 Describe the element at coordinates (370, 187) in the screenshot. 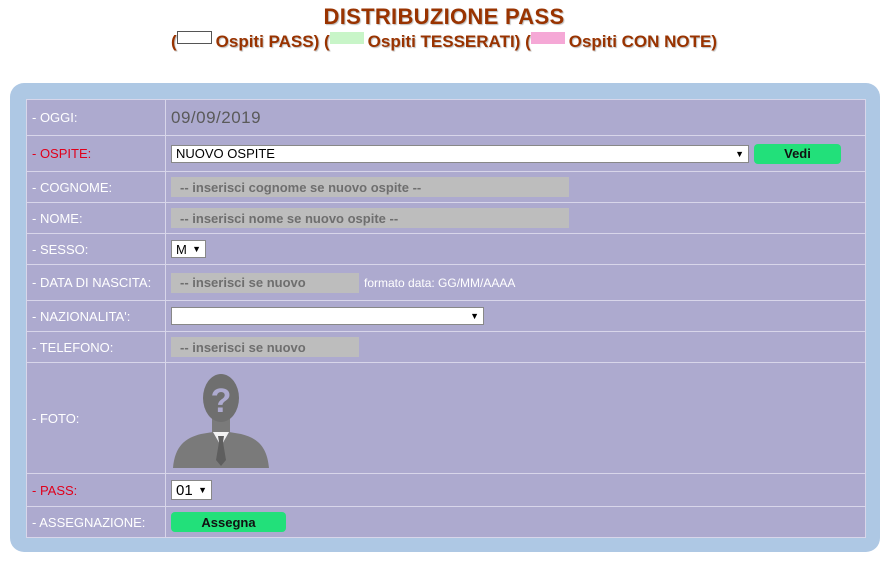

I see `cognome-input: -- inserisci cognome se nuovo ospite --` at that location.